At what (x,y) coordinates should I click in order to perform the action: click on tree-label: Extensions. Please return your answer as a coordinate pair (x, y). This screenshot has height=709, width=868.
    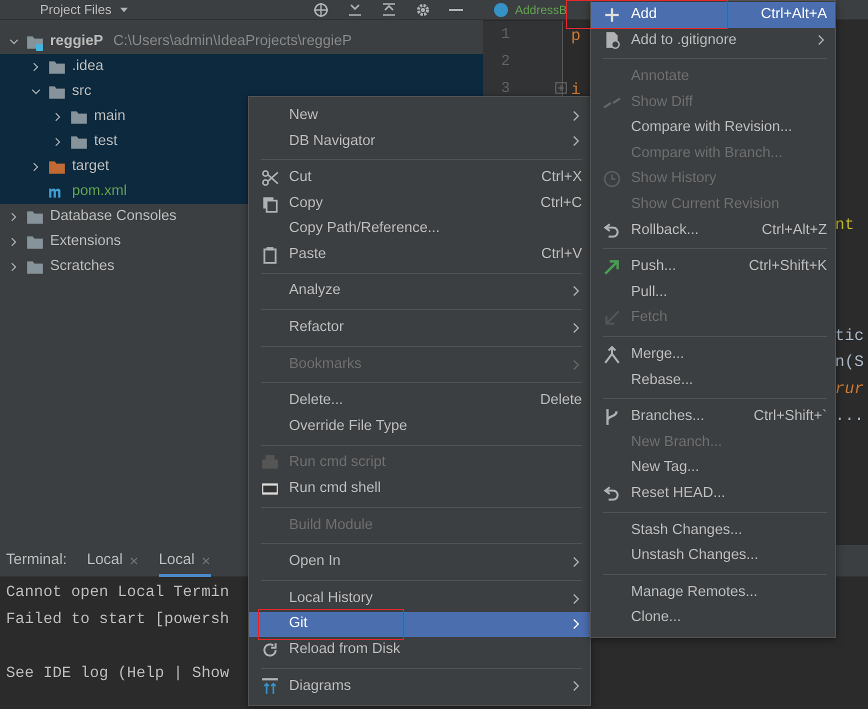
    Looking at the image, I should click on (85, 241).